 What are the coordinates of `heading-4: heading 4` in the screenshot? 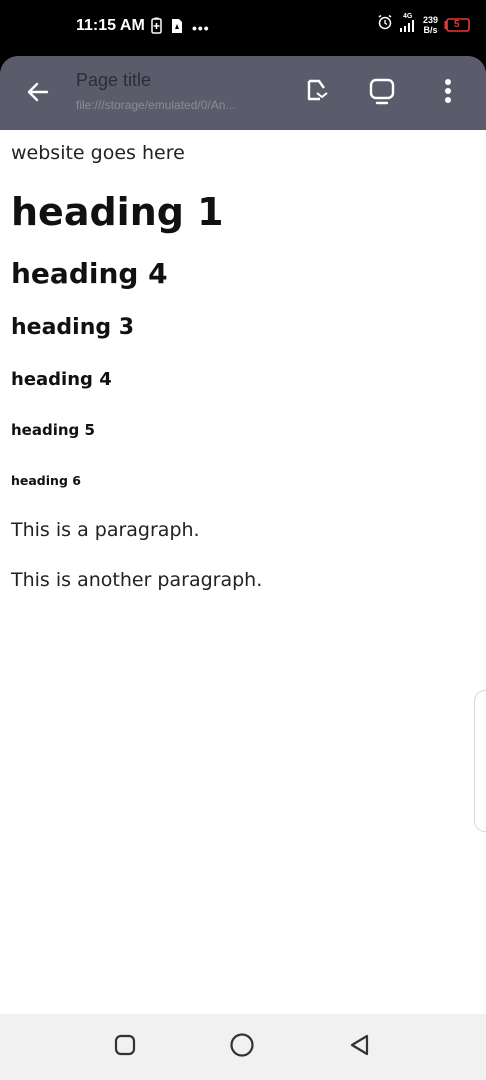 It's located at (61, 379).